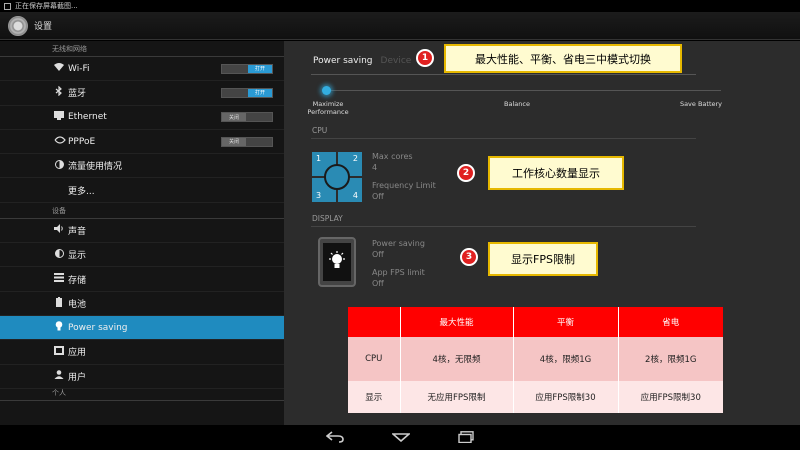  I want to click on sidebar-item-sound: 声音, so click(142, 231).